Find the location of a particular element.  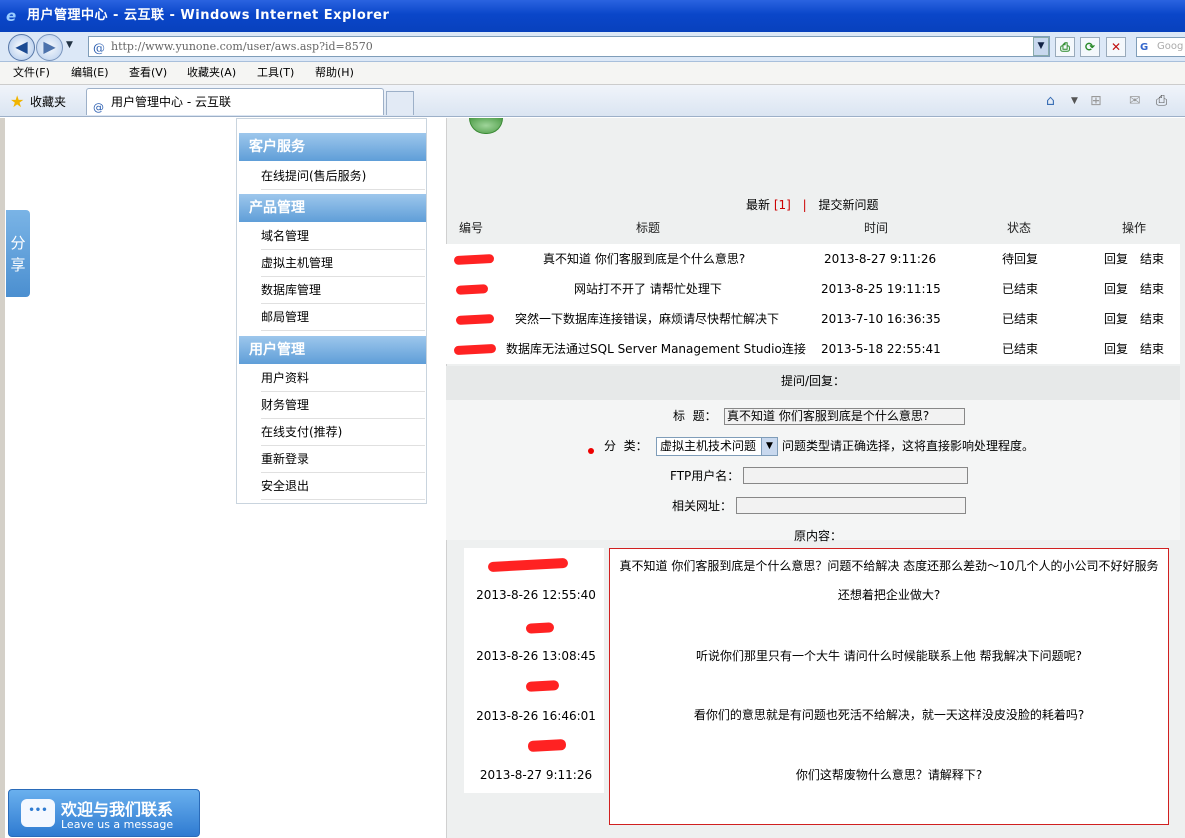

question-title-link: 真不知道 你们客服到底是个什么意思? is located at coordinates (644, 259).